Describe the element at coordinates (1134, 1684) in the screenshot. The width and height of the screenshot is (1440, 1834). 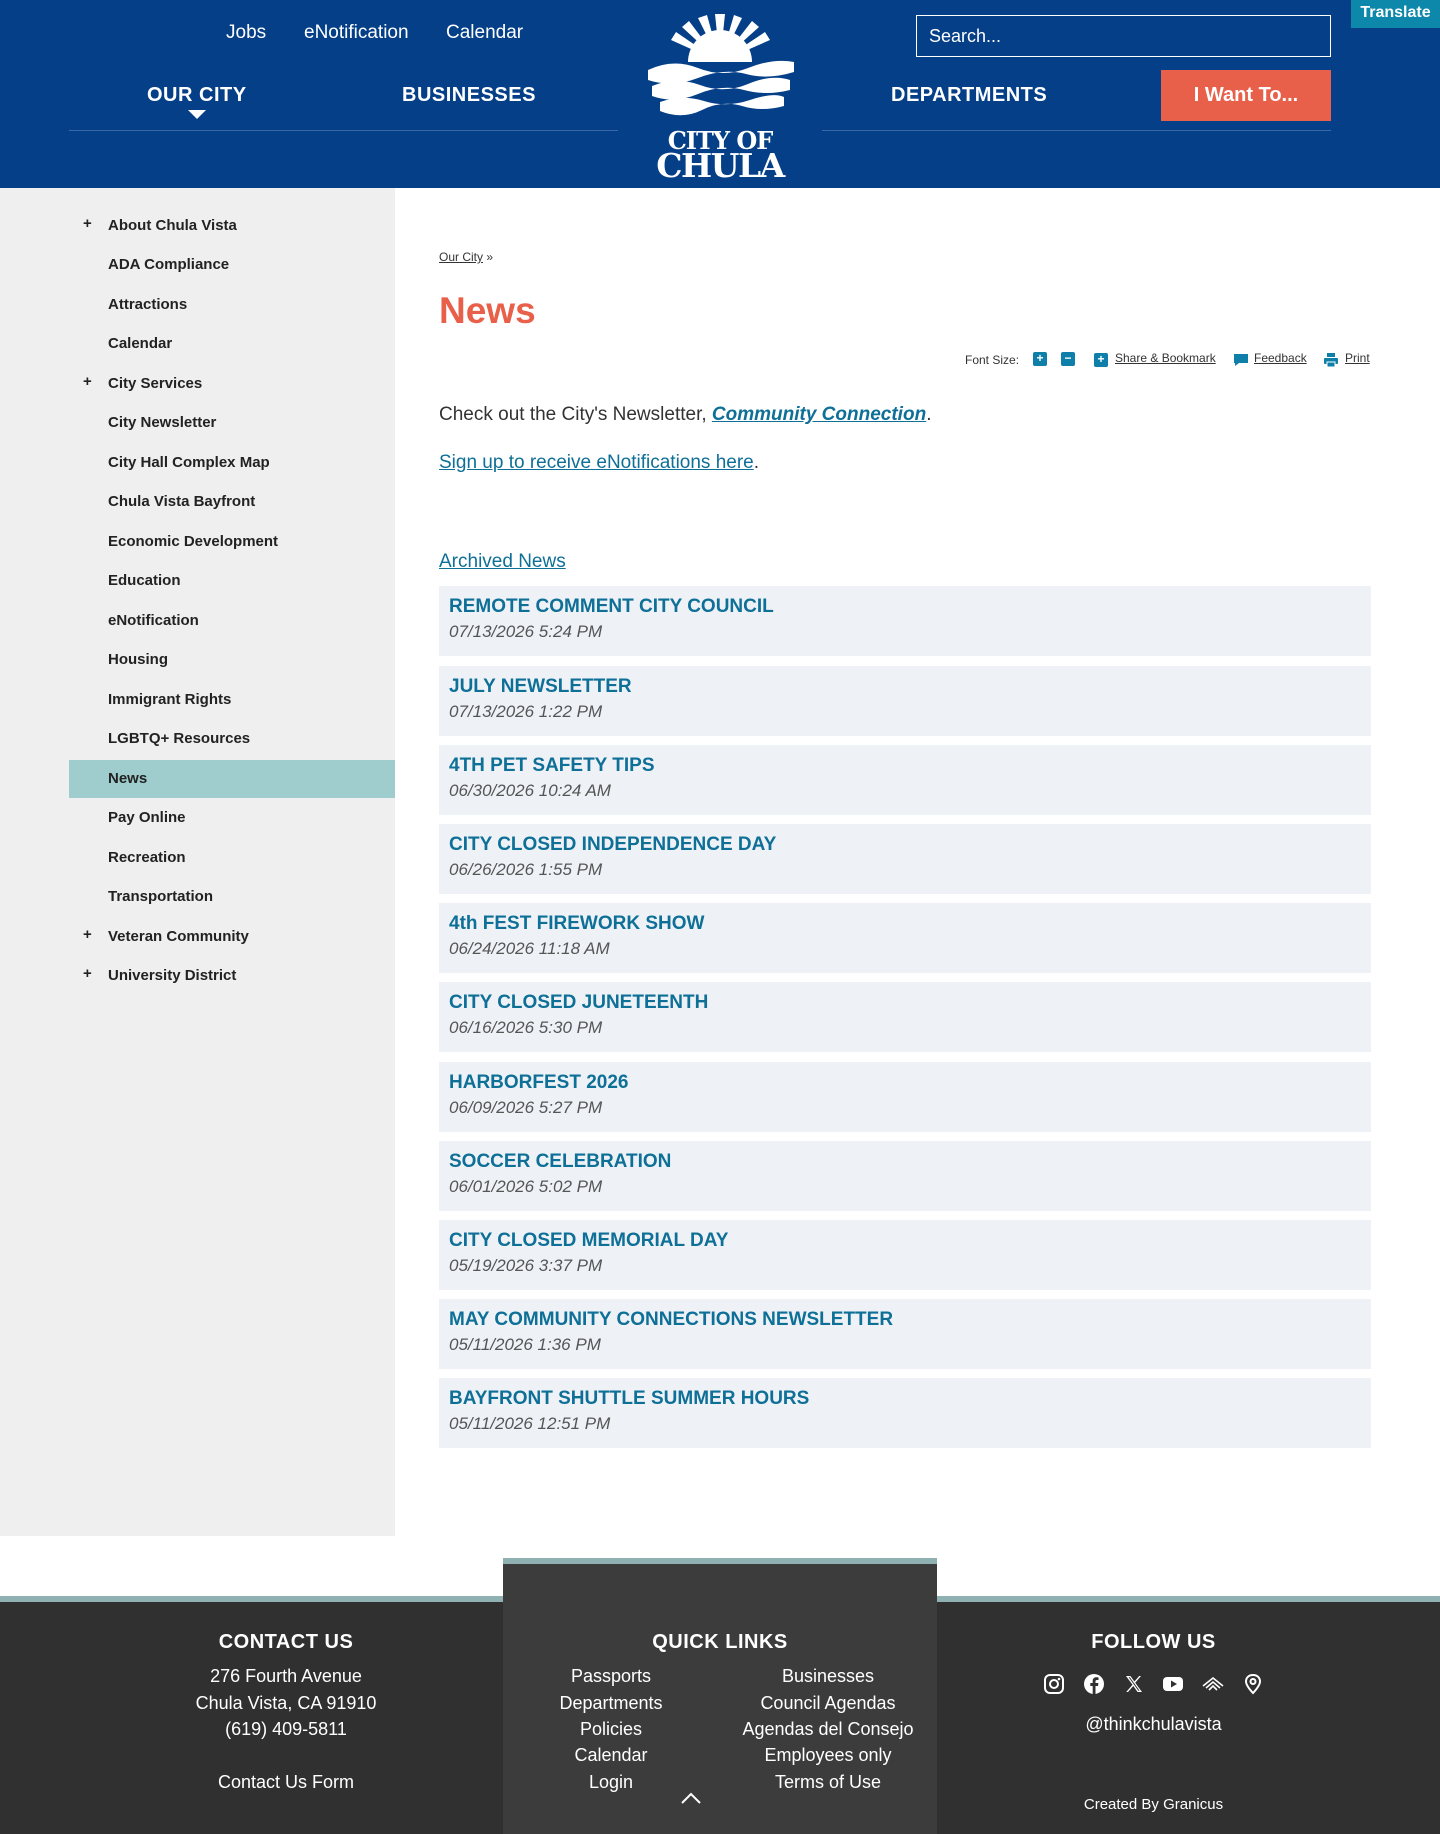
I see `x-icon` at that location.